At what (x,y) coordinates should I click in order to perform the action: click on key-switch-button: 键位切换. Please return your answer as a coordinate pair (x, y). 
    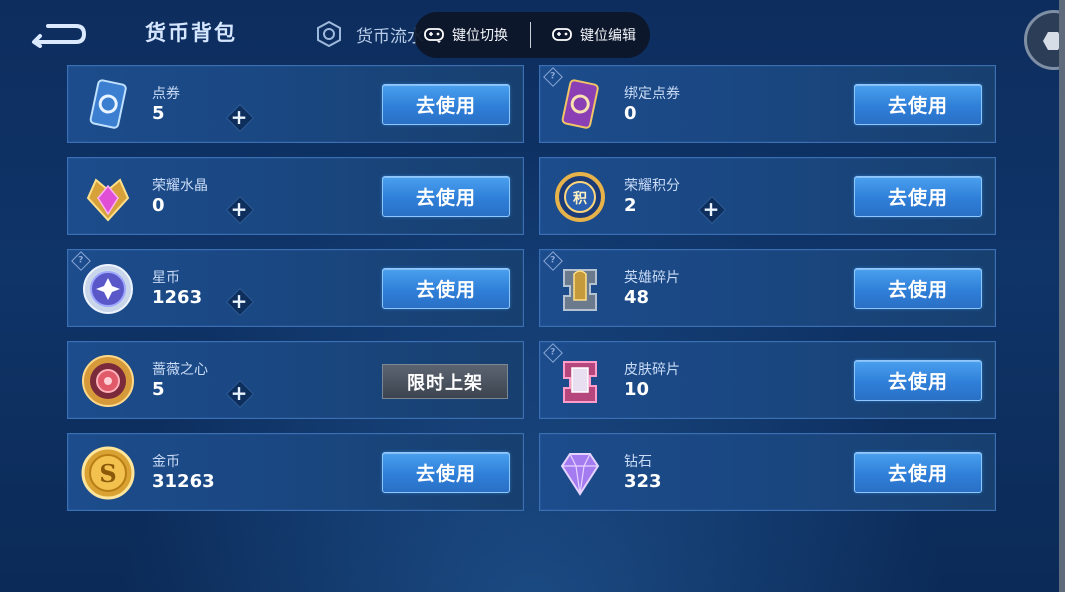
    Looking at the image, I should click on (466, 35).